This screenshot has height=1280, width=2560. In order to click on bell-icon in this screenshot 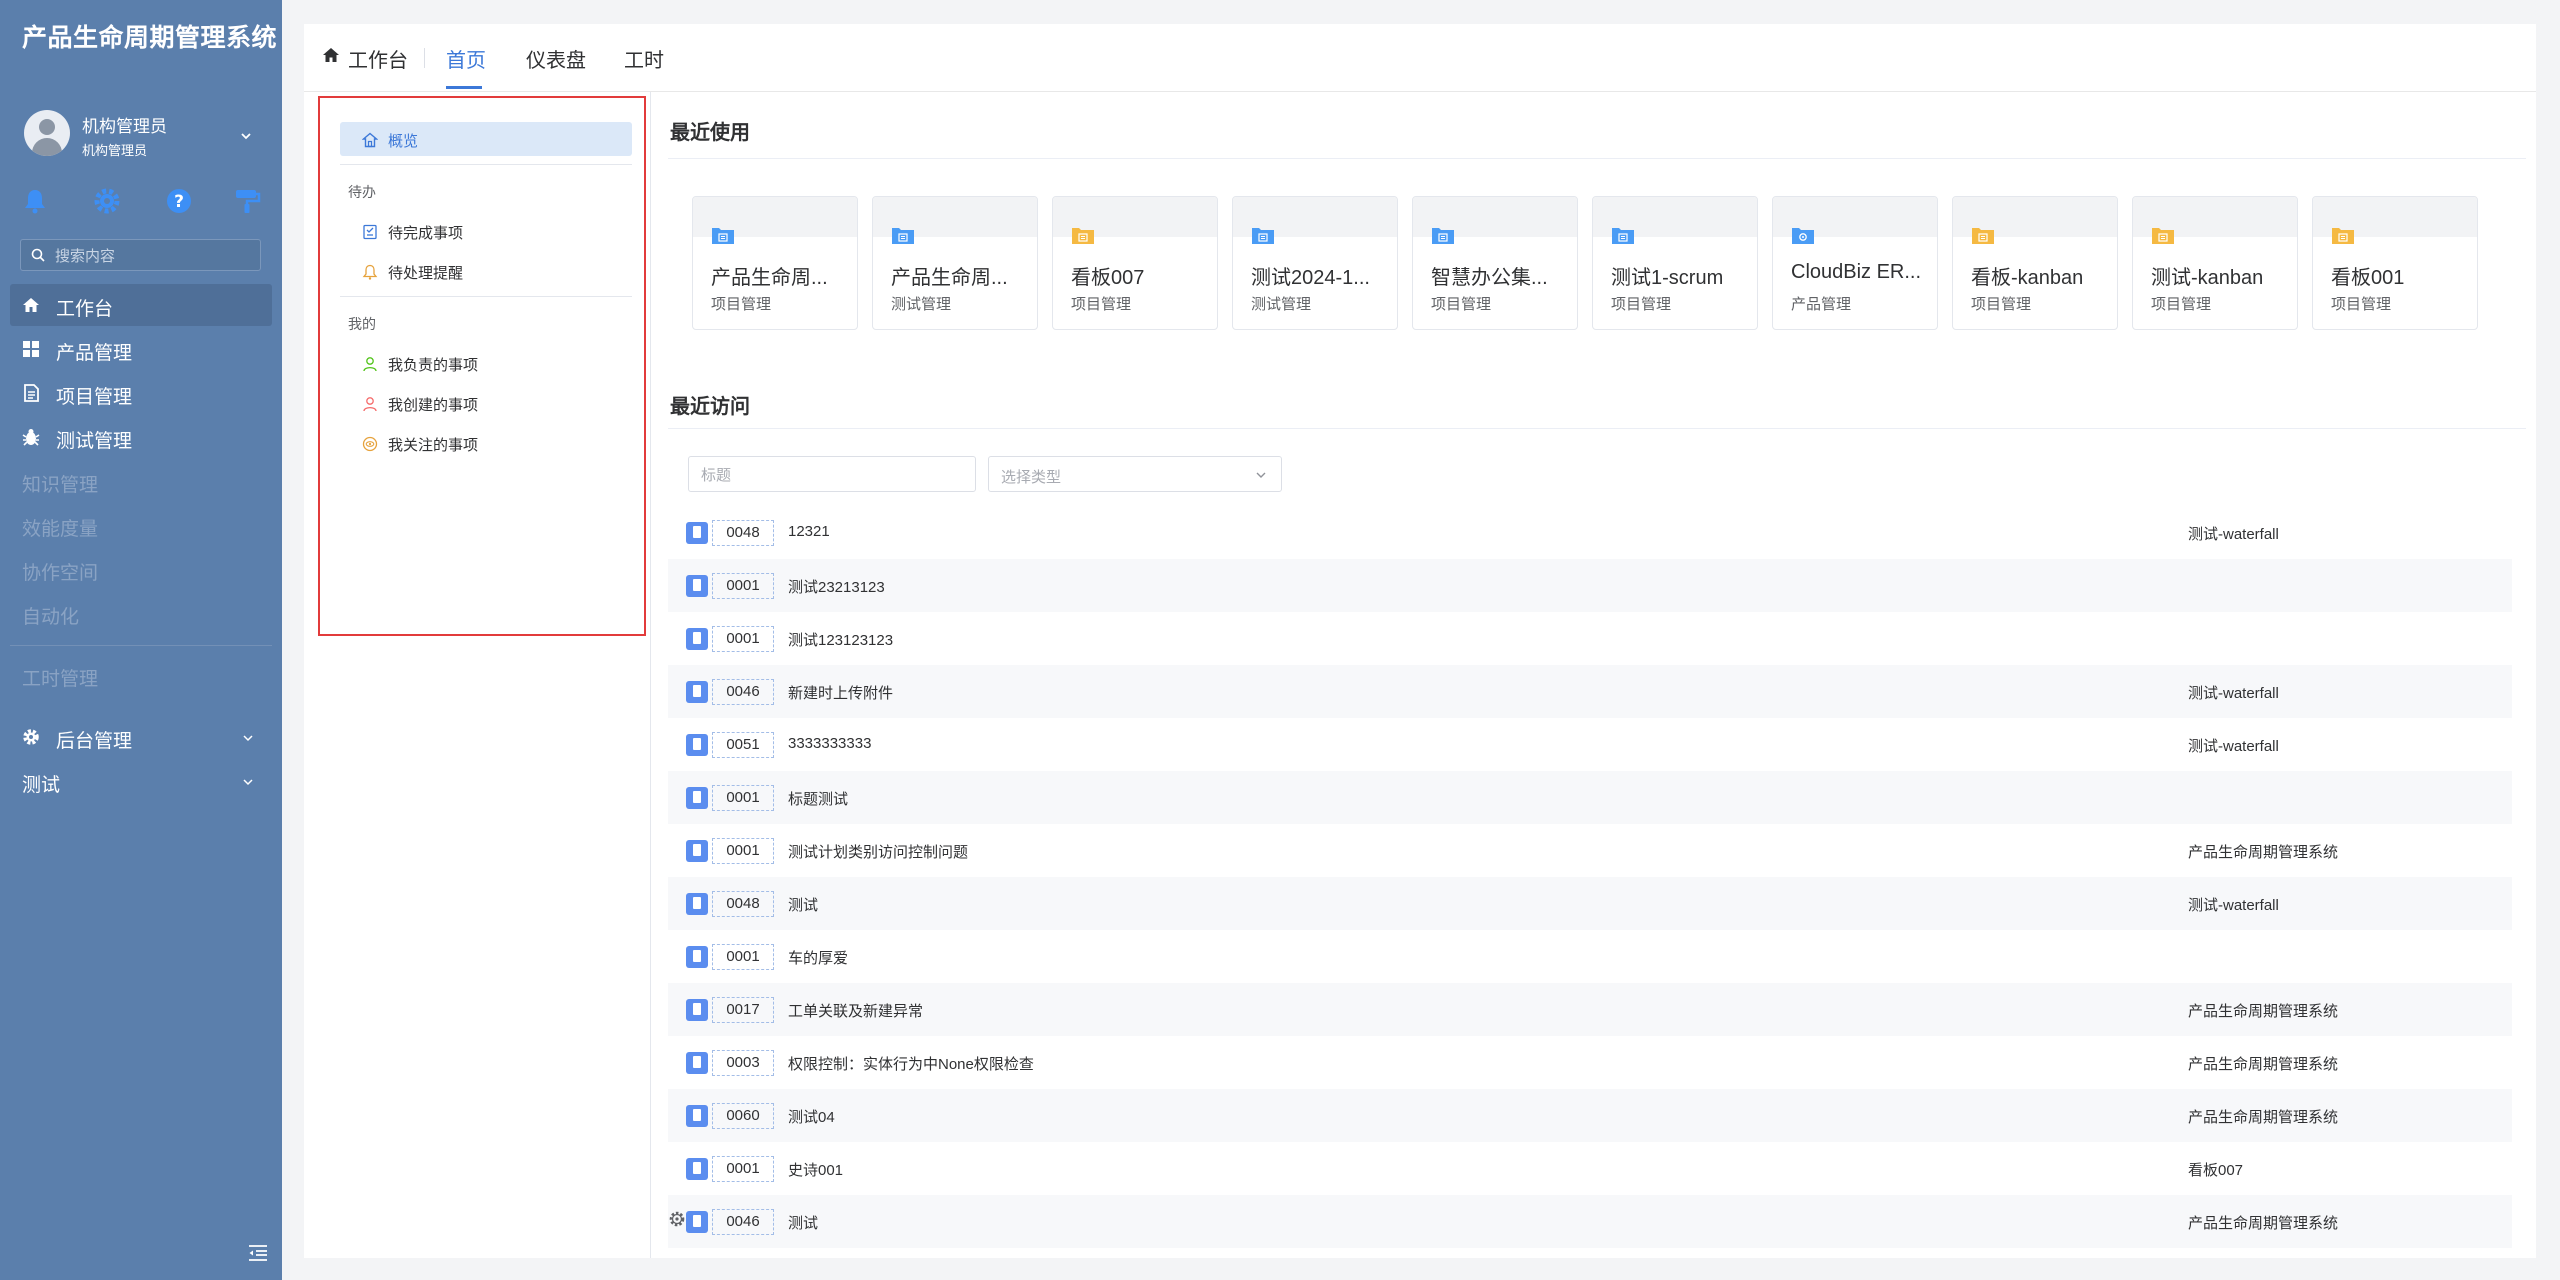, I will do `click(35, 201)`.